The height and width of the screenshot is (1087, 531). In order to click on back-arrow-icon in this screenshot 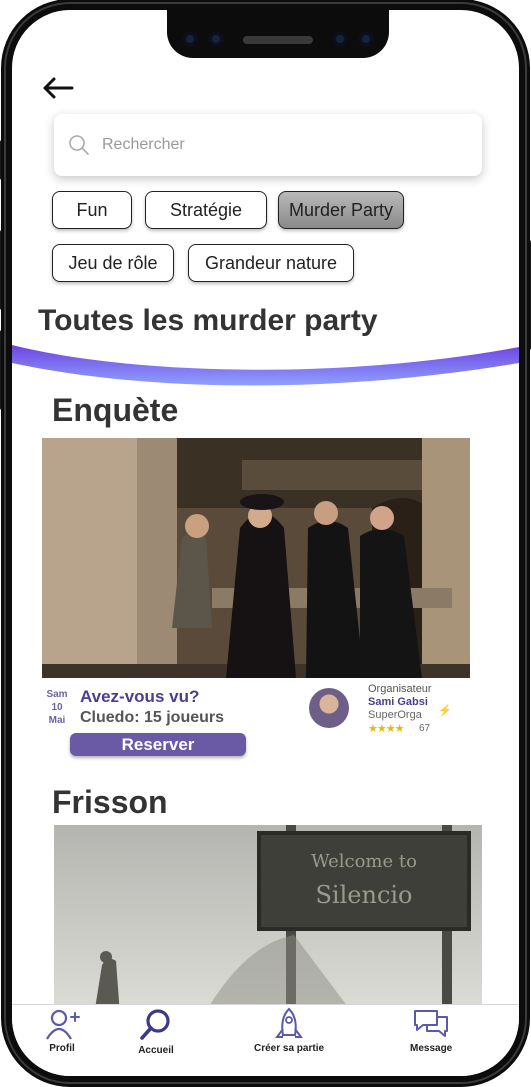, I will do `click(58, 88)`.